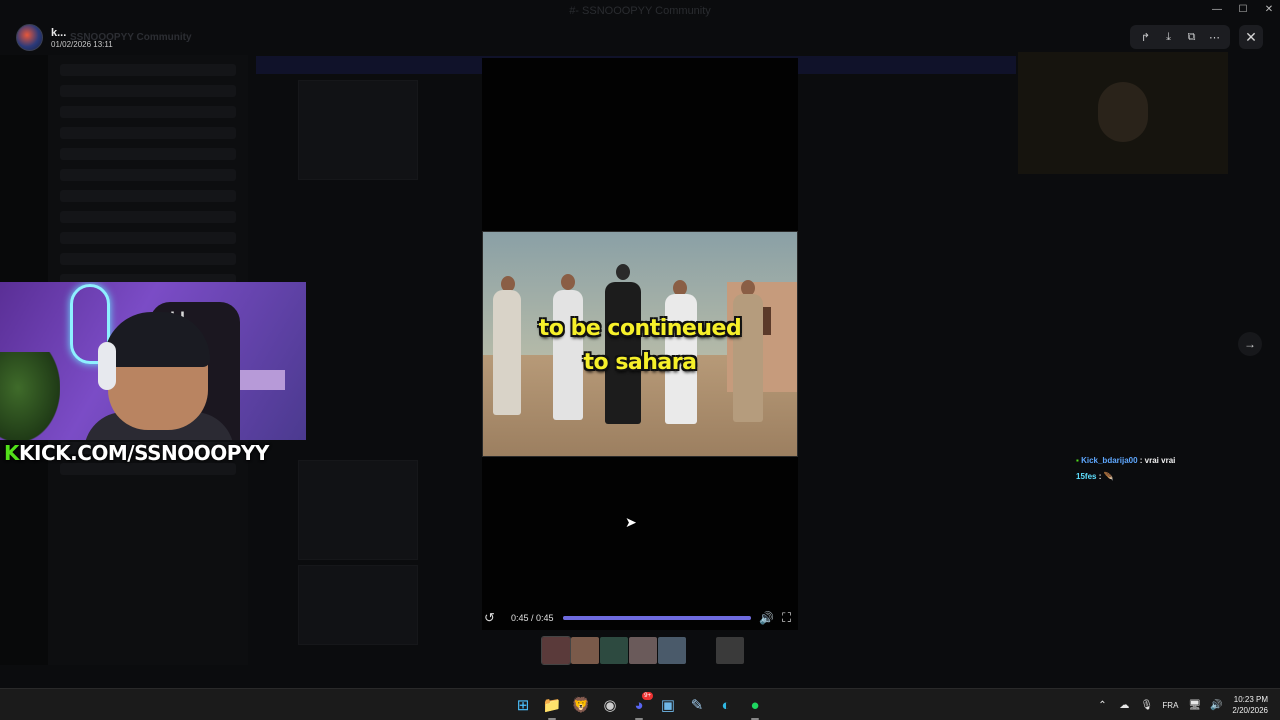 This screenshot has height=720, width=1280. What do you see at coordinates (12, 453) in the screenshot?
I see `kick-logo-letter: K` at bounding box center [12, 453].